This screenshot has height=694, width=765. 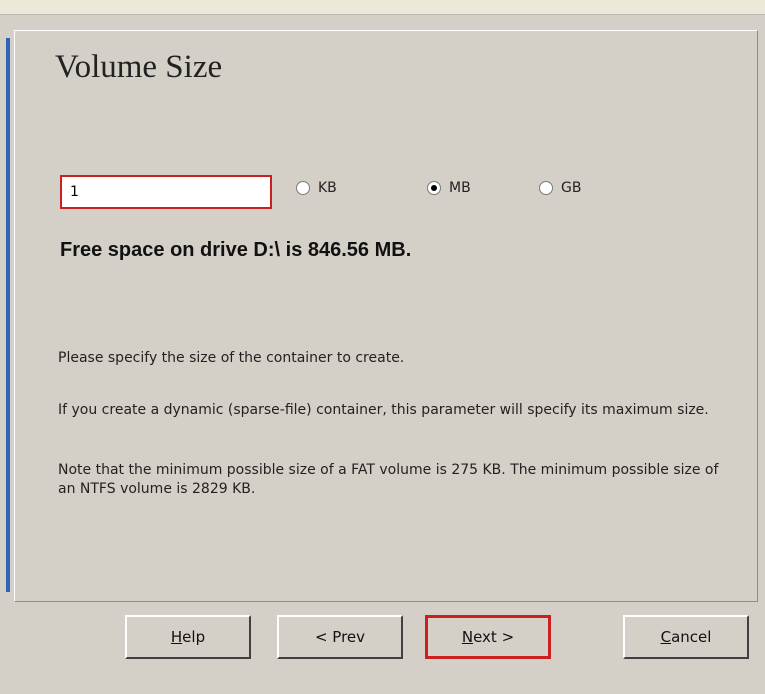 I want to click on prev-button-label: < Prev, so click(x=340, y=637).